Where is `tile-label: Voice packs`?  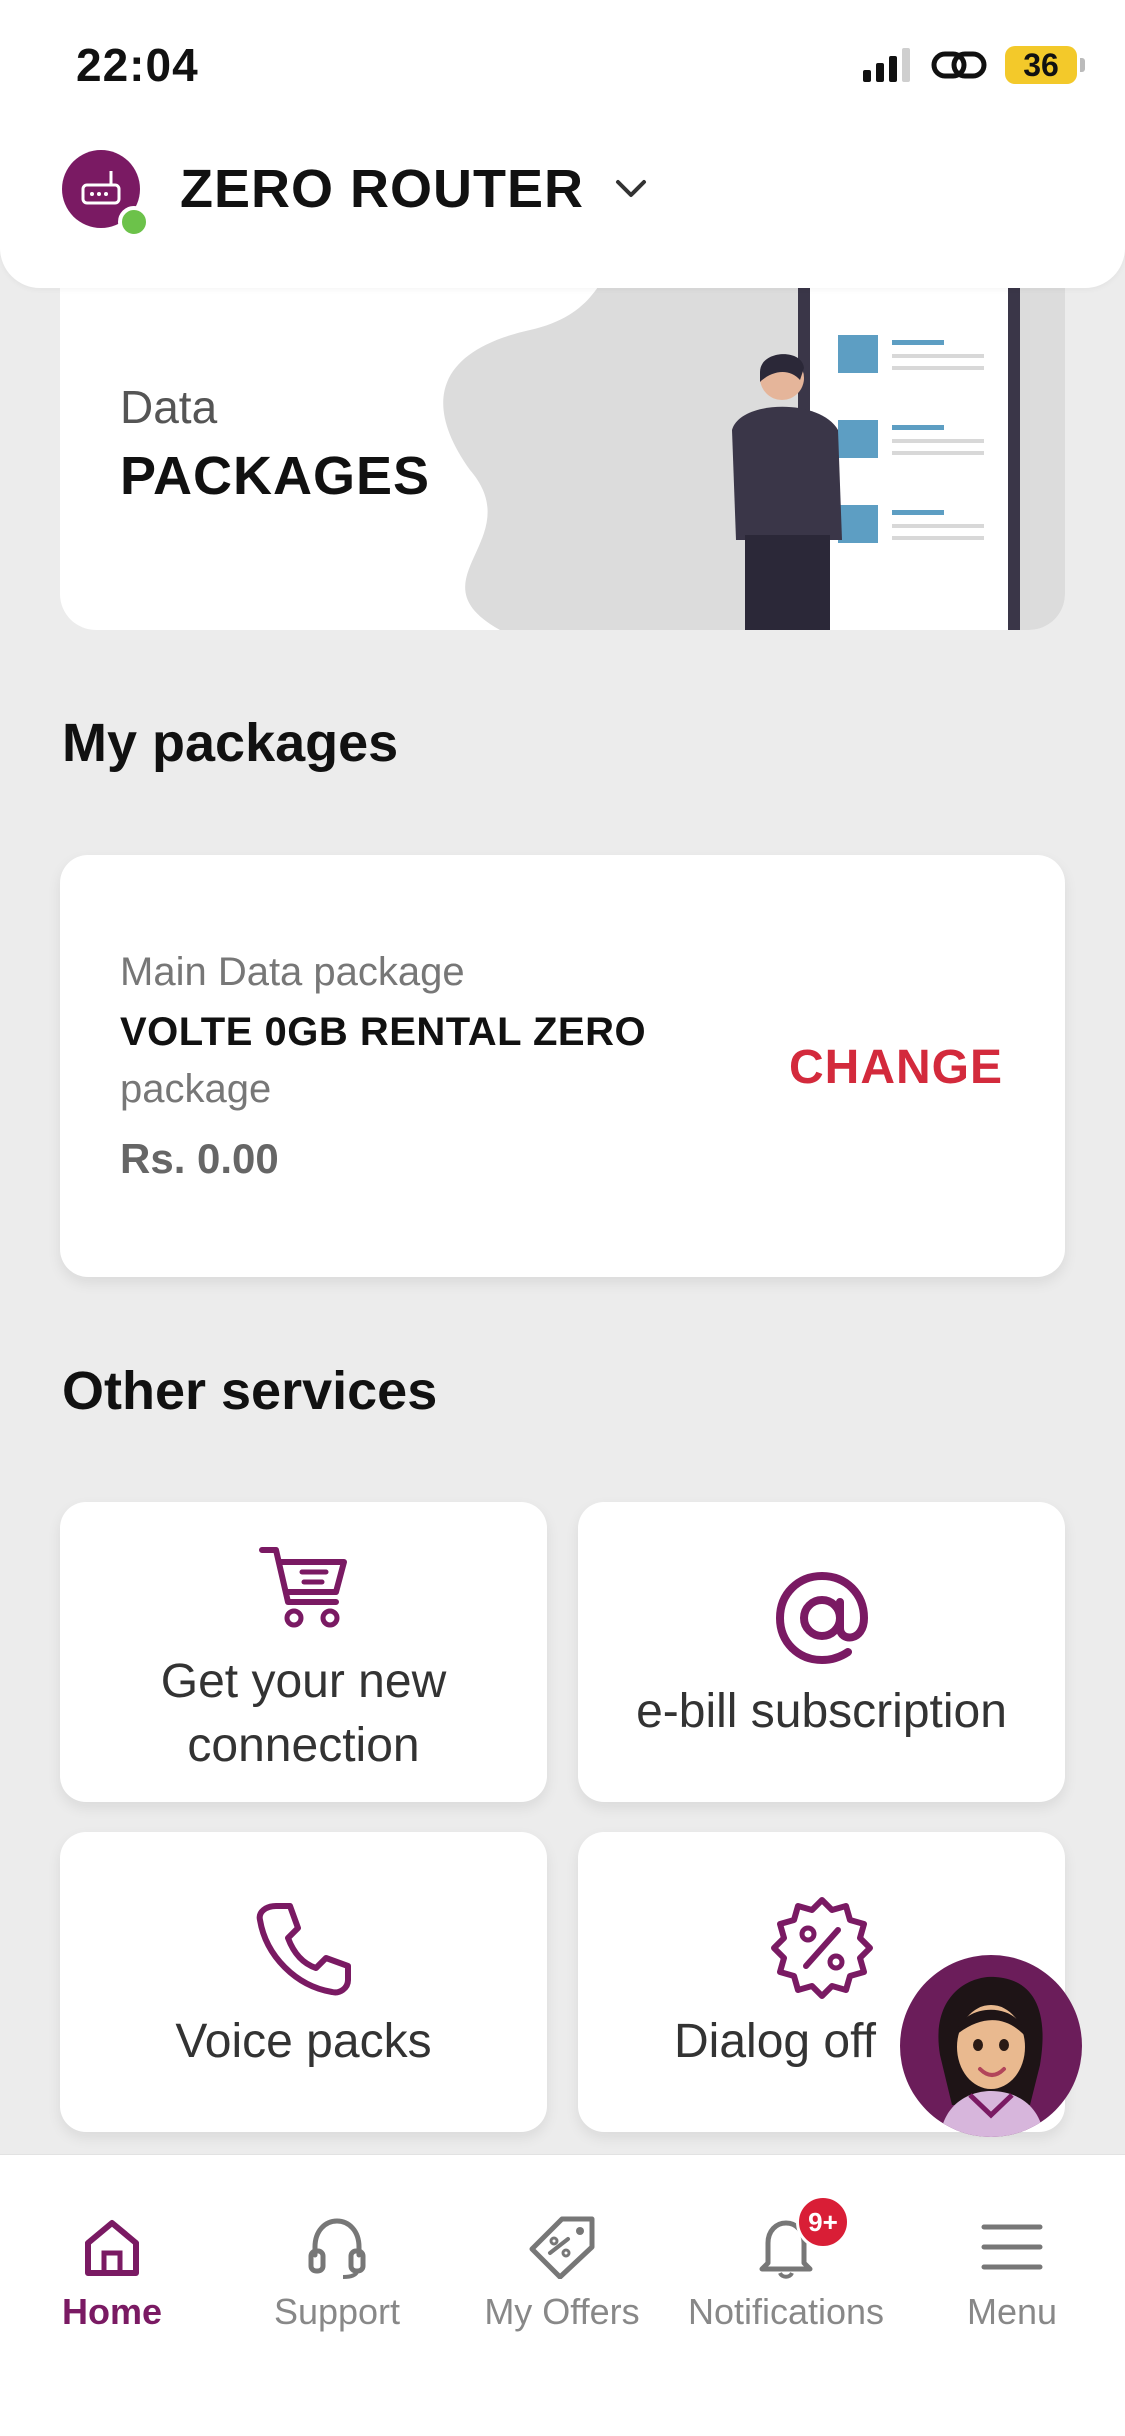 tile-label: Voice packs is located at coordinates (303, 2041).